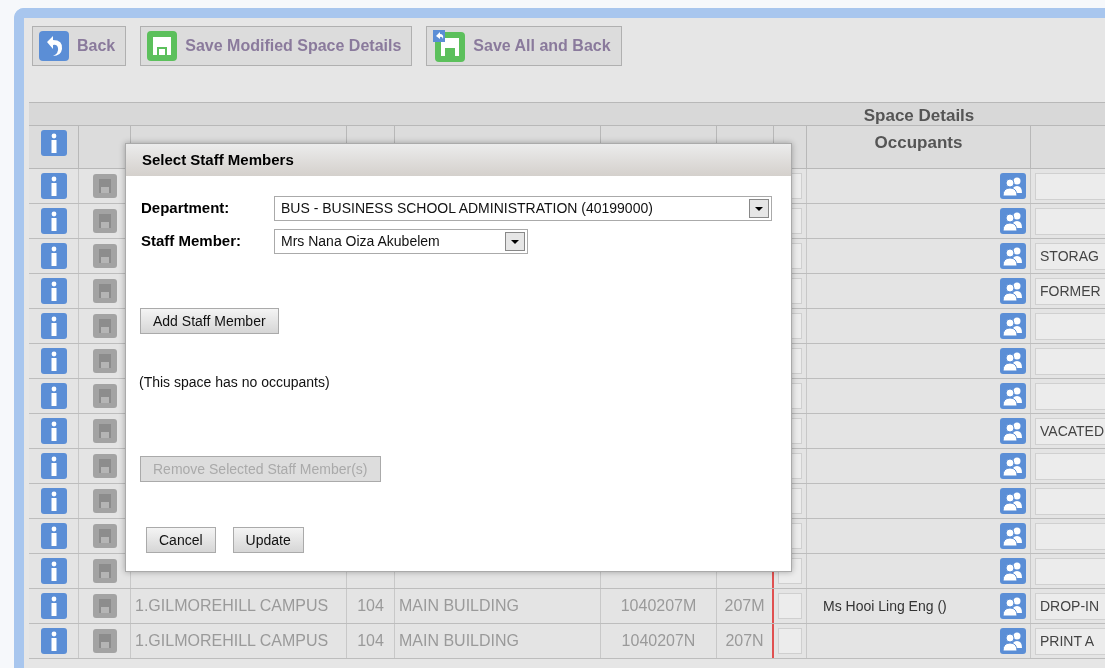  What do you see at coordinates (885, 606) in the screenshot?
I see `occupant-name: Ms Hooi Ling Eng ()` at bounding box center [885, 606].